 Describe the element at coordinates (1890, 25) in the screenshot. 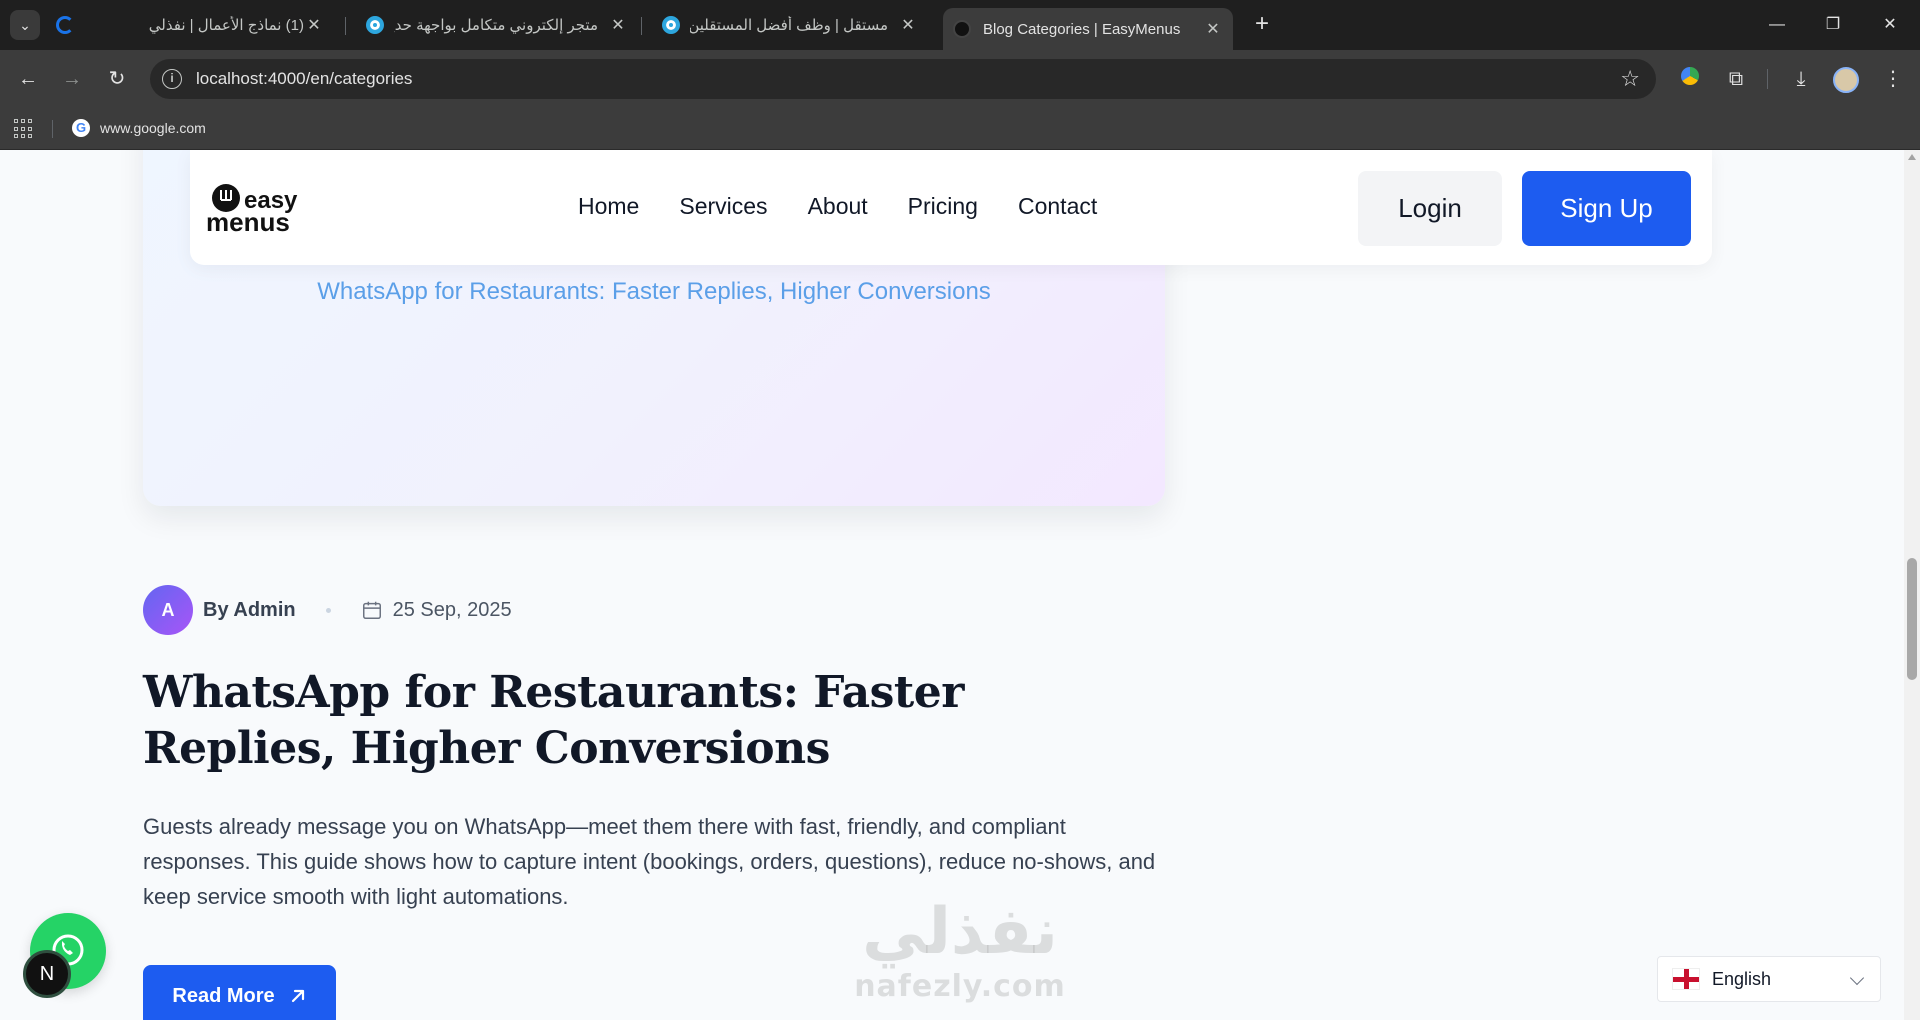

I see `window-close-icon: ✕` at that location.